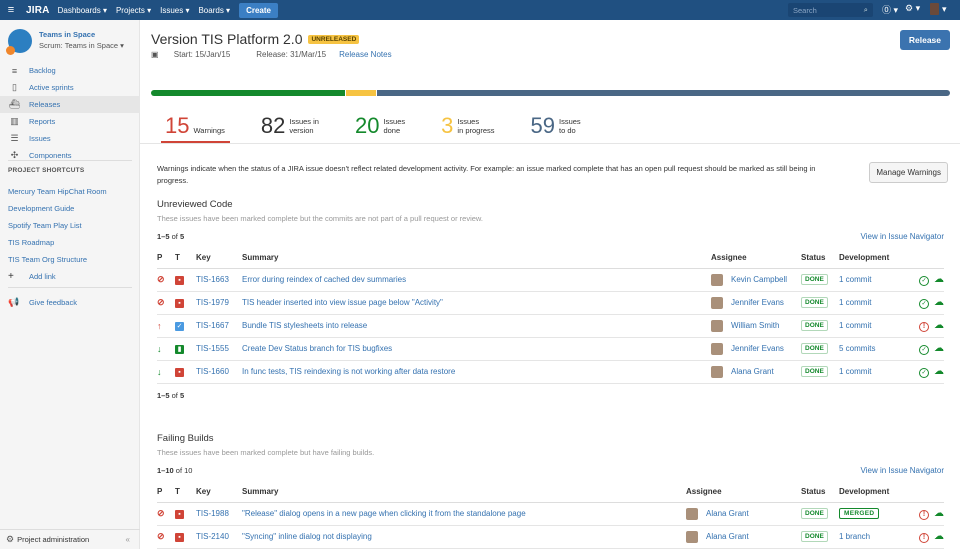  Describe the element at coordinates (854, 536) in the screenshot. I see `development-link: 1 branch` at that location.